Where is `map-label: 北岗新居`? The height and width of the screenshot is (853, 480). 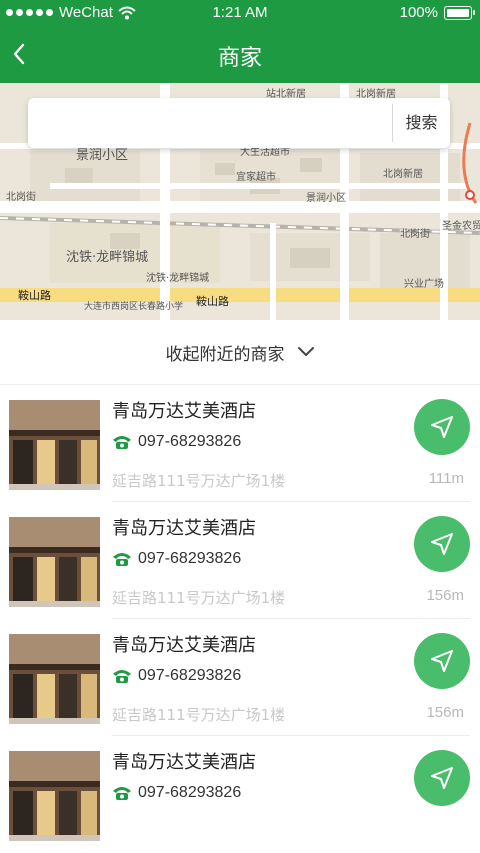
map-label: 北岗新居 is located at coordinates (403, 173).